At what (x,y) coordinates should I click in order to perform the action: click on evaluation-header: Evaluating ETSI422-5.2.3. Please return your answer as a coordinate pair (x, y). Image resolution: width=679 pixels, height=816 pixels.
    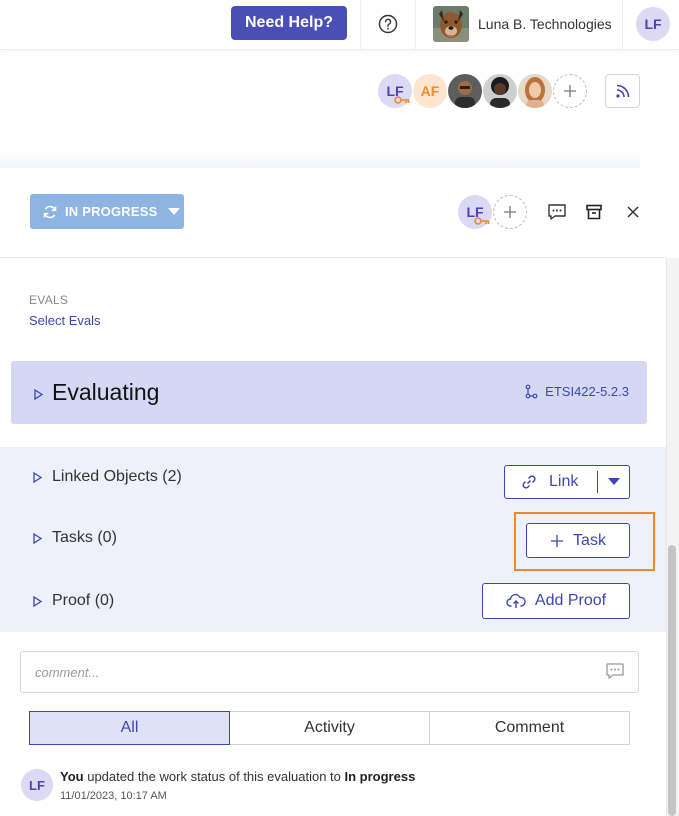
    Looking at the image, I should click on (329, 392).